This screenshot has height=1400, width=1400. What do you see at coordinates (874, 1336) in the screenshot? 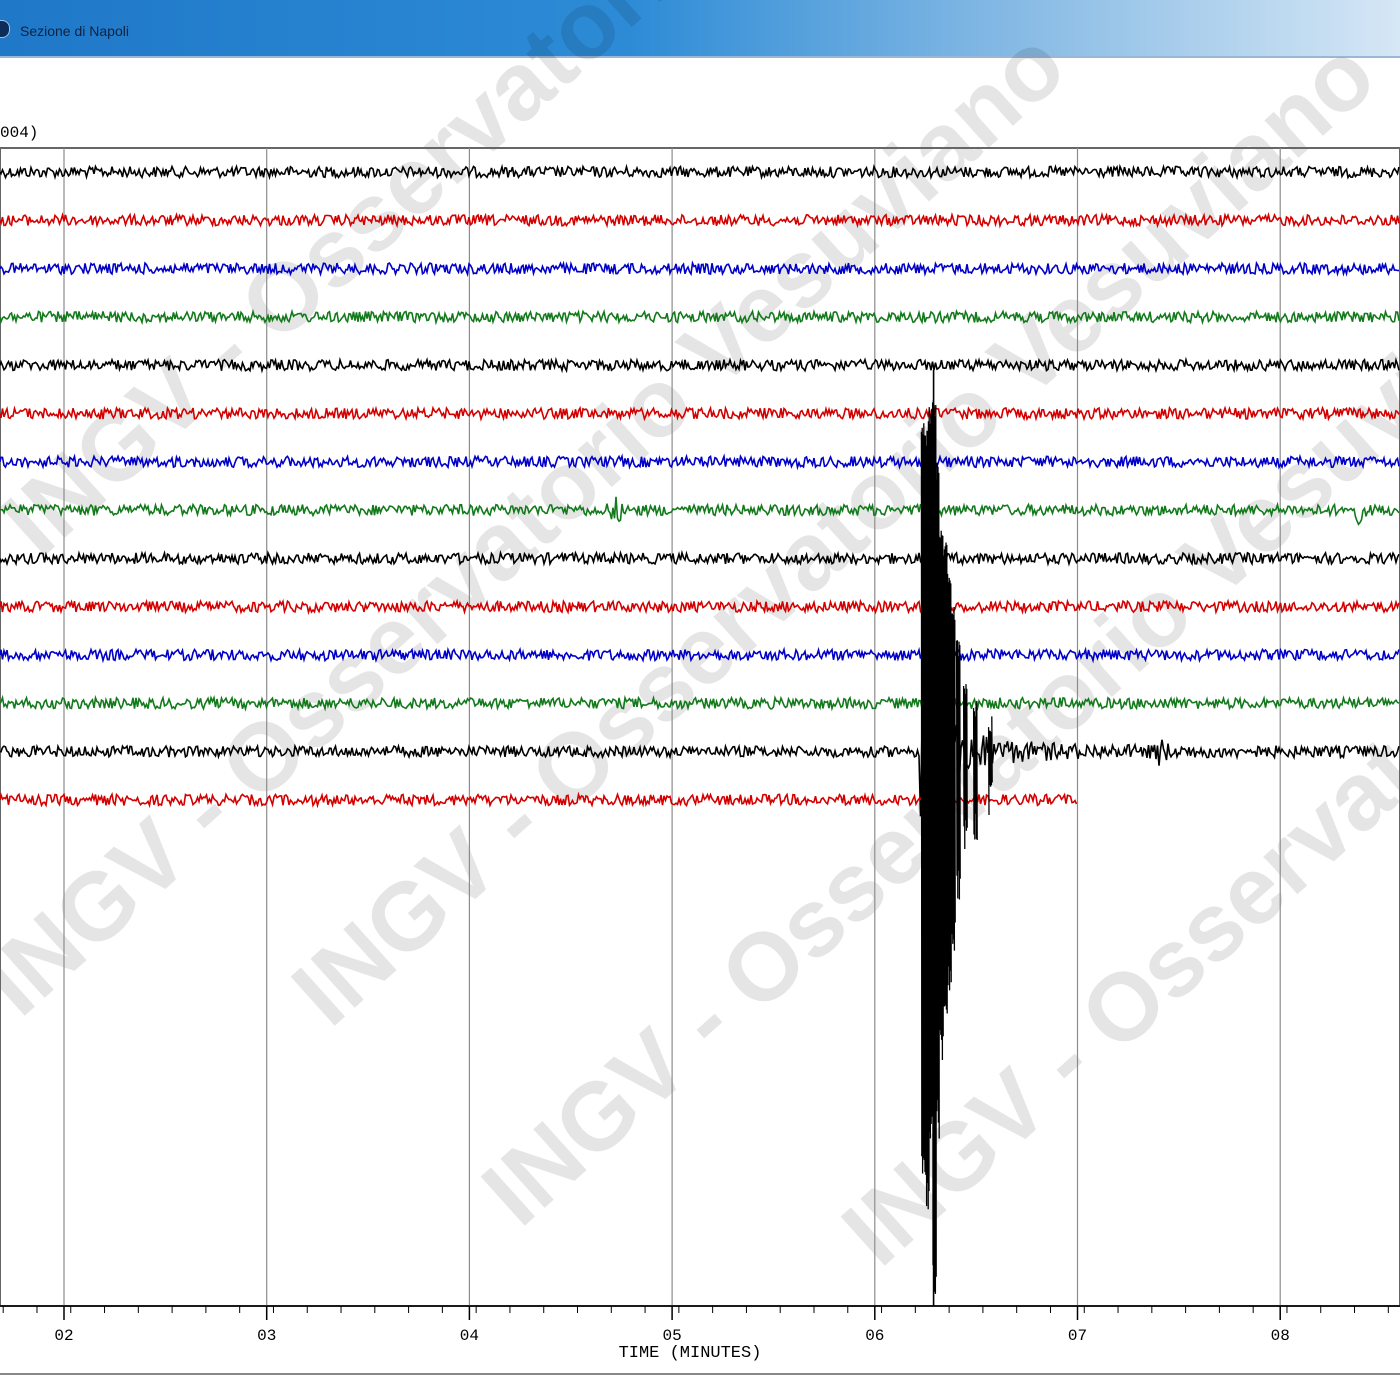
I see `x-tick-label-06: 06` at bounding box center [874, 1336].